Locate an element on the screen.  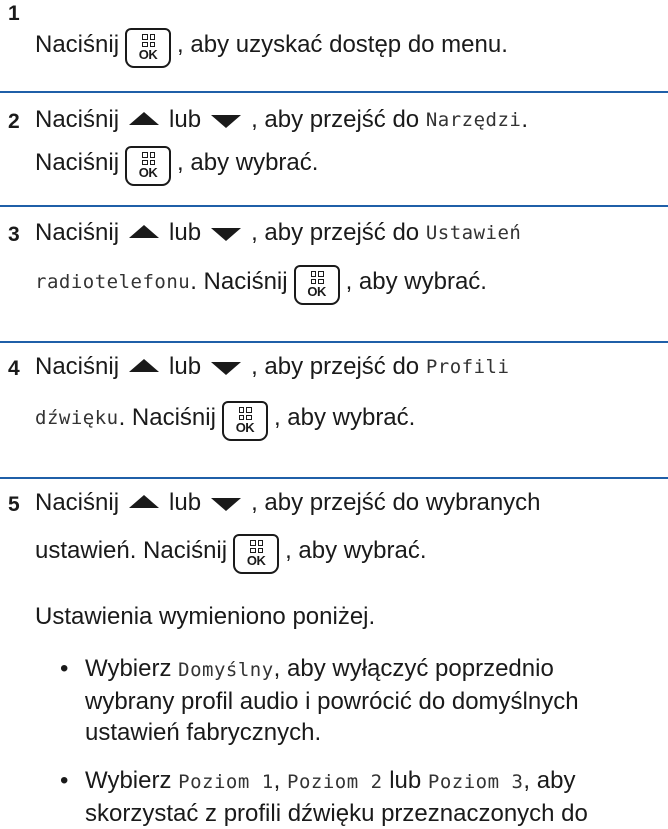
step-4-line-2: dźwięku. Naciśnij OK , aby wybrać. is located at coordinates (225, 421).